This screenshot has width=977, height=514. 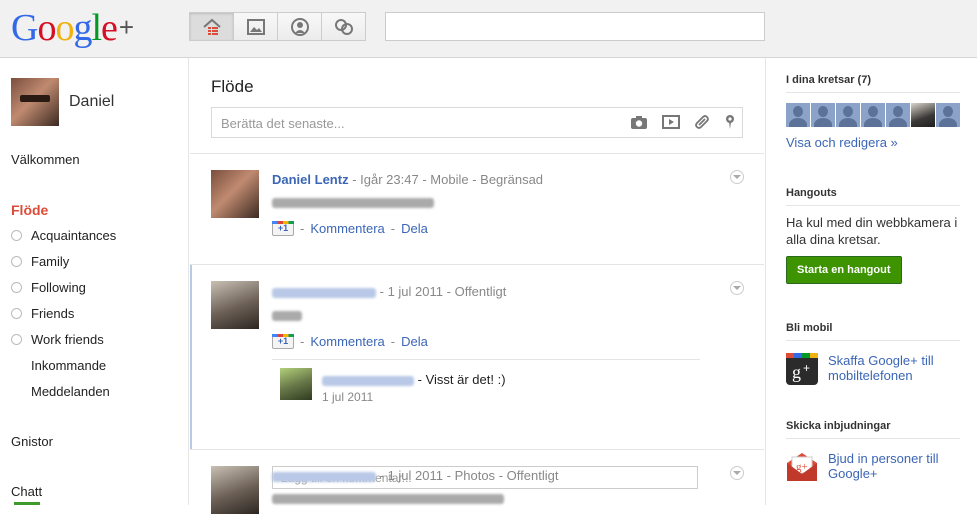 What do you see at coordinates (702, 122) in the screenshot?
I see `link-icon` at bounding box center [702, 122].